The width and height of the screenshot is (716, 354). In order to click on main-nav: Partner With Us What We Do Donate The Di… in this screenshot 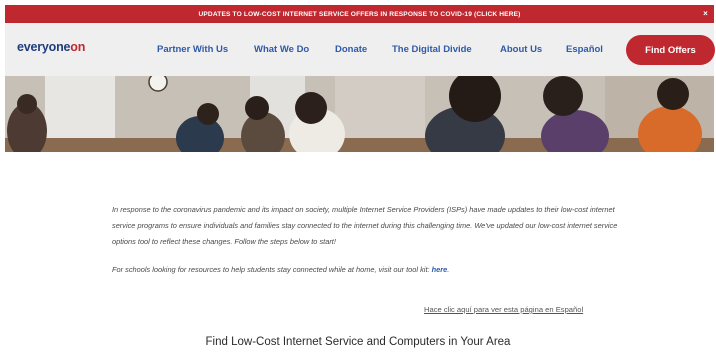, I will do `click(359, 51)`.